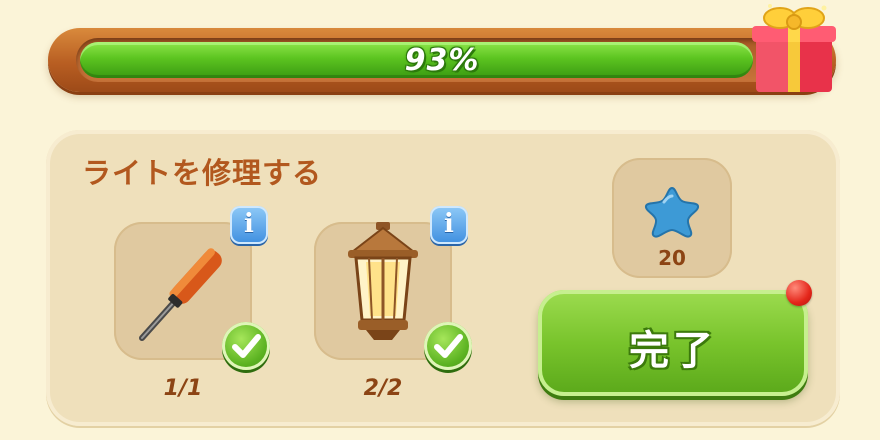 This screenshot has height=440, width=880. What do you see at coordinates (672, 212) in the screenshot?
I see `blue-star-icon` at bounding box center [672, 212].